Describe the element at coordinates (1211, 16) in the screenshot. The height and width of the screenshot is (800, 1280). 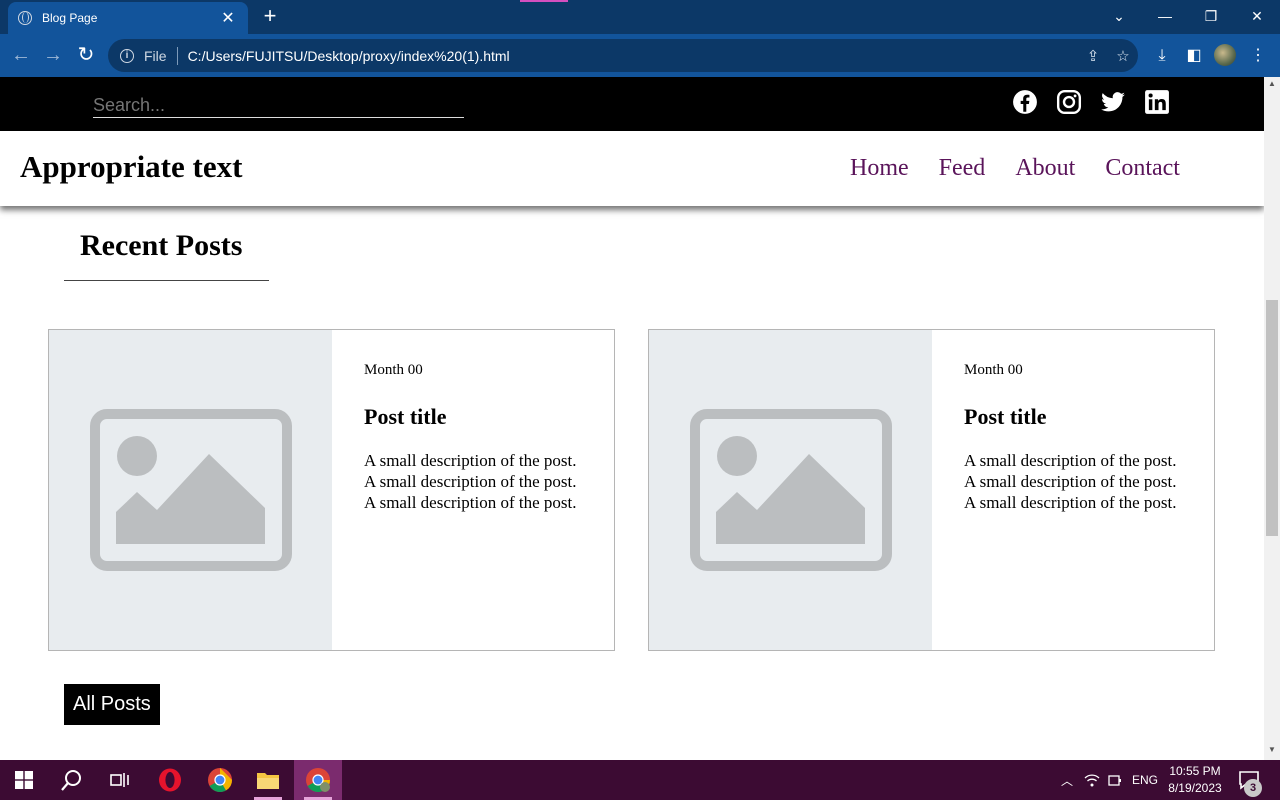
I see `restore-button: ❐` at that location.